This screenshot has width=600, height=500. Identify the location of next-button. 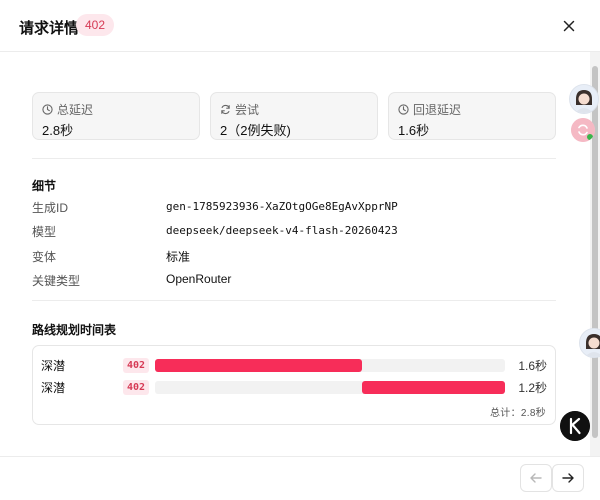
(568, 478).